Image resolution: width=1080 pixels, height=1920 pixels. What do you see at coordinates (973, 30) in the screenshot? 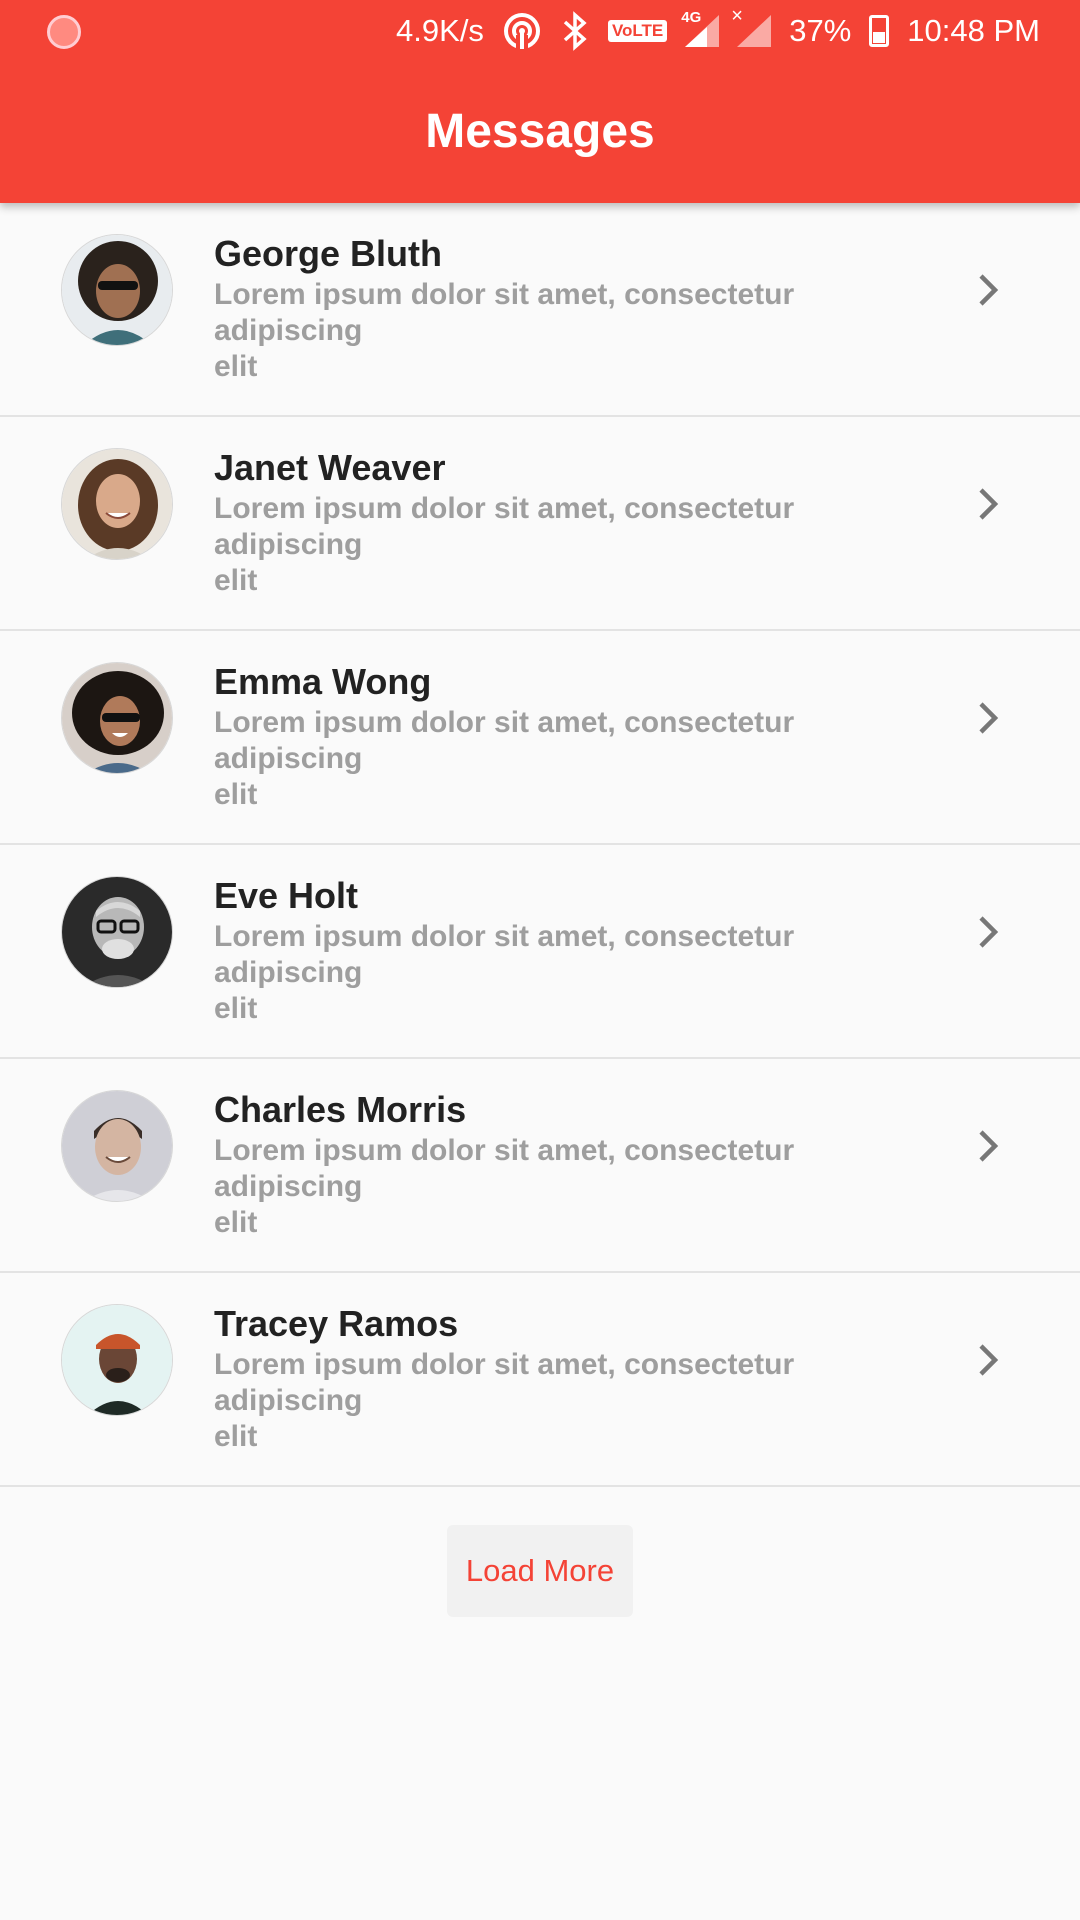
I see `clock: 10:48 PM` at bounding box center [973, 30].